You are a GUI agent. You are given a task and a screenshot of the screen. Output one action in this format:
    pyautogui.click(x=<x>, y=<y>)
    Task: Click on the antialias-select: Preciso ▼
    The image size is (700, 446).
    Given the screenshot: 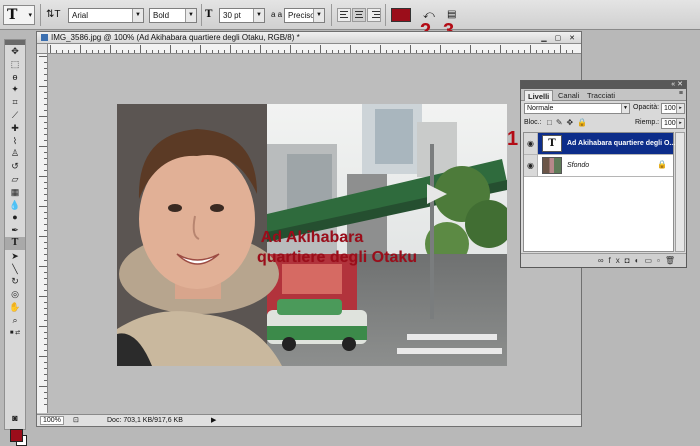 What is the action you would take?
    pyautogui.click(x=304, y=15)
    